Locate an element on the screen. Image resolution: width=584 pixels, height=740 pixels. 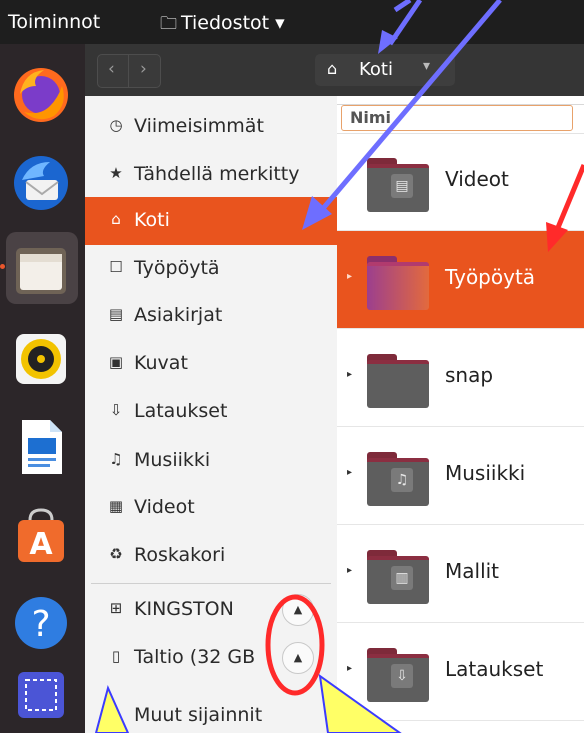
document-icon: ▤ is located at coordinates (116, 314).